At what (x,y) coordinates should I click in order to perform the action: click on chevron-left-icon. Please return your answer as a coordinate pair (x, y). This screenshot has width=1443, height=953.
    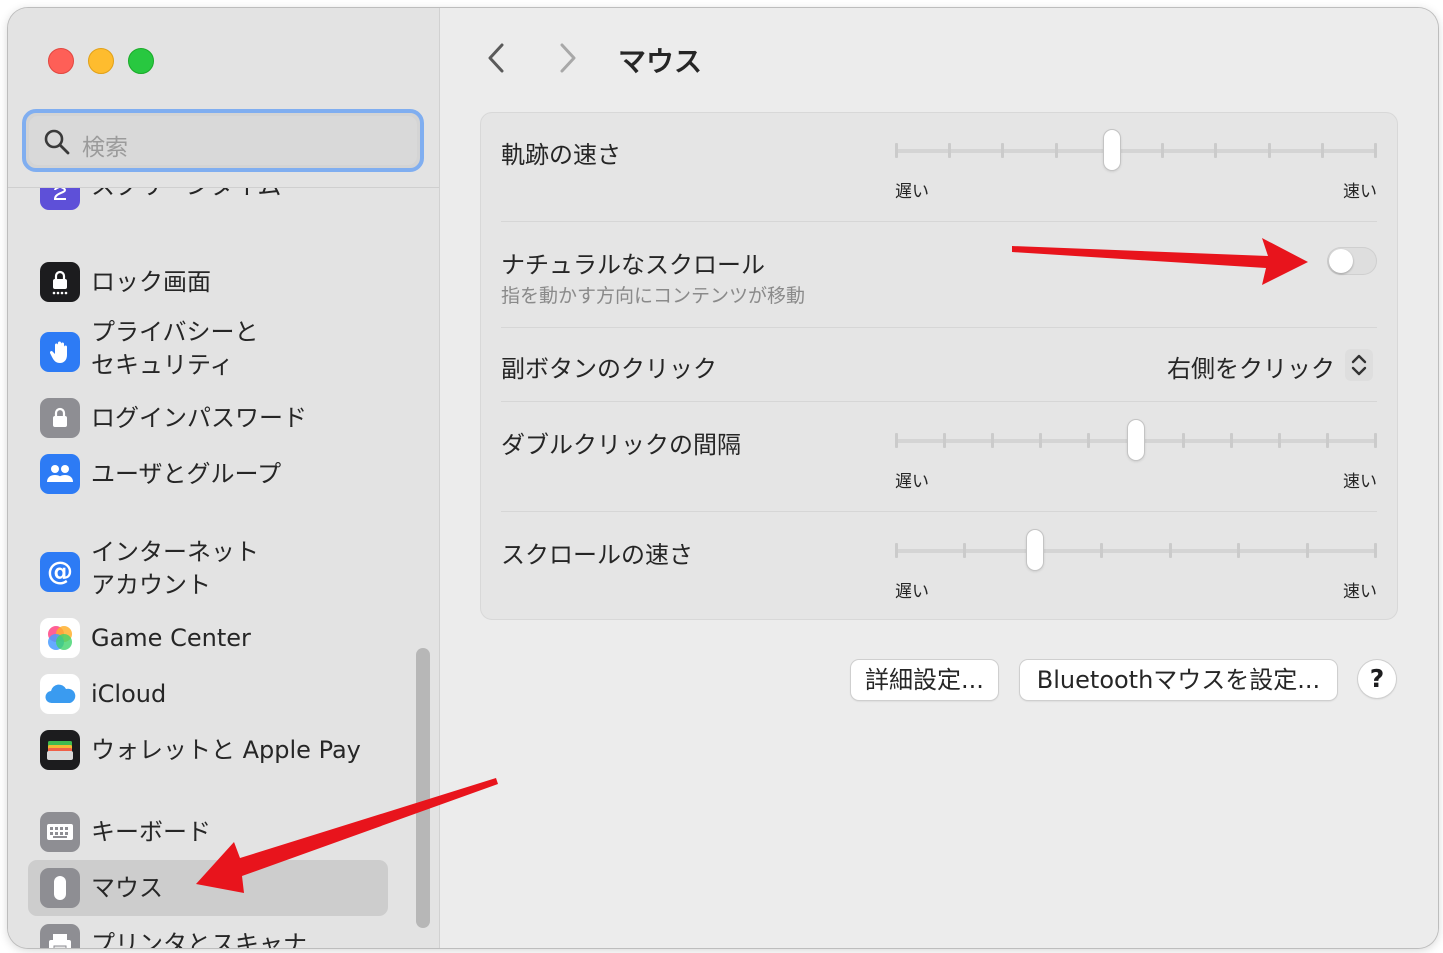
    Looking at the image, I should click on (496, 58).